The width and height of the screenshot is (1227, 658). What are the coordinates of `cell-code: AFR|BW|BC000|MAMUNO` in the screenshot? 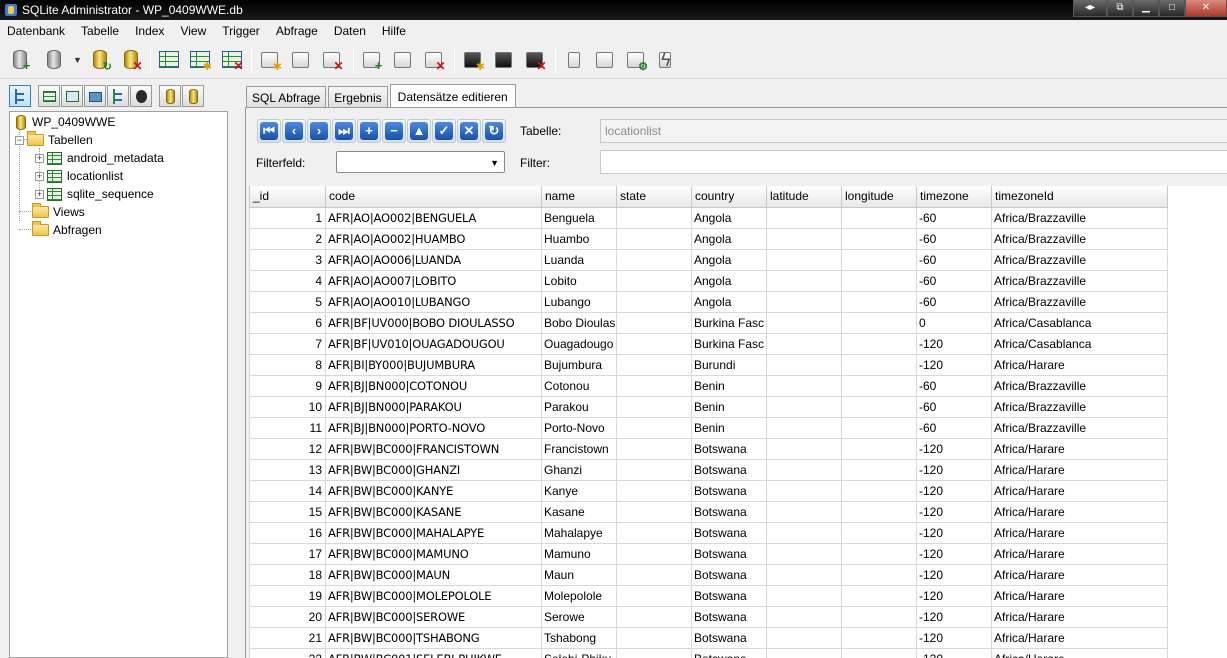 It's located at (433, 553).